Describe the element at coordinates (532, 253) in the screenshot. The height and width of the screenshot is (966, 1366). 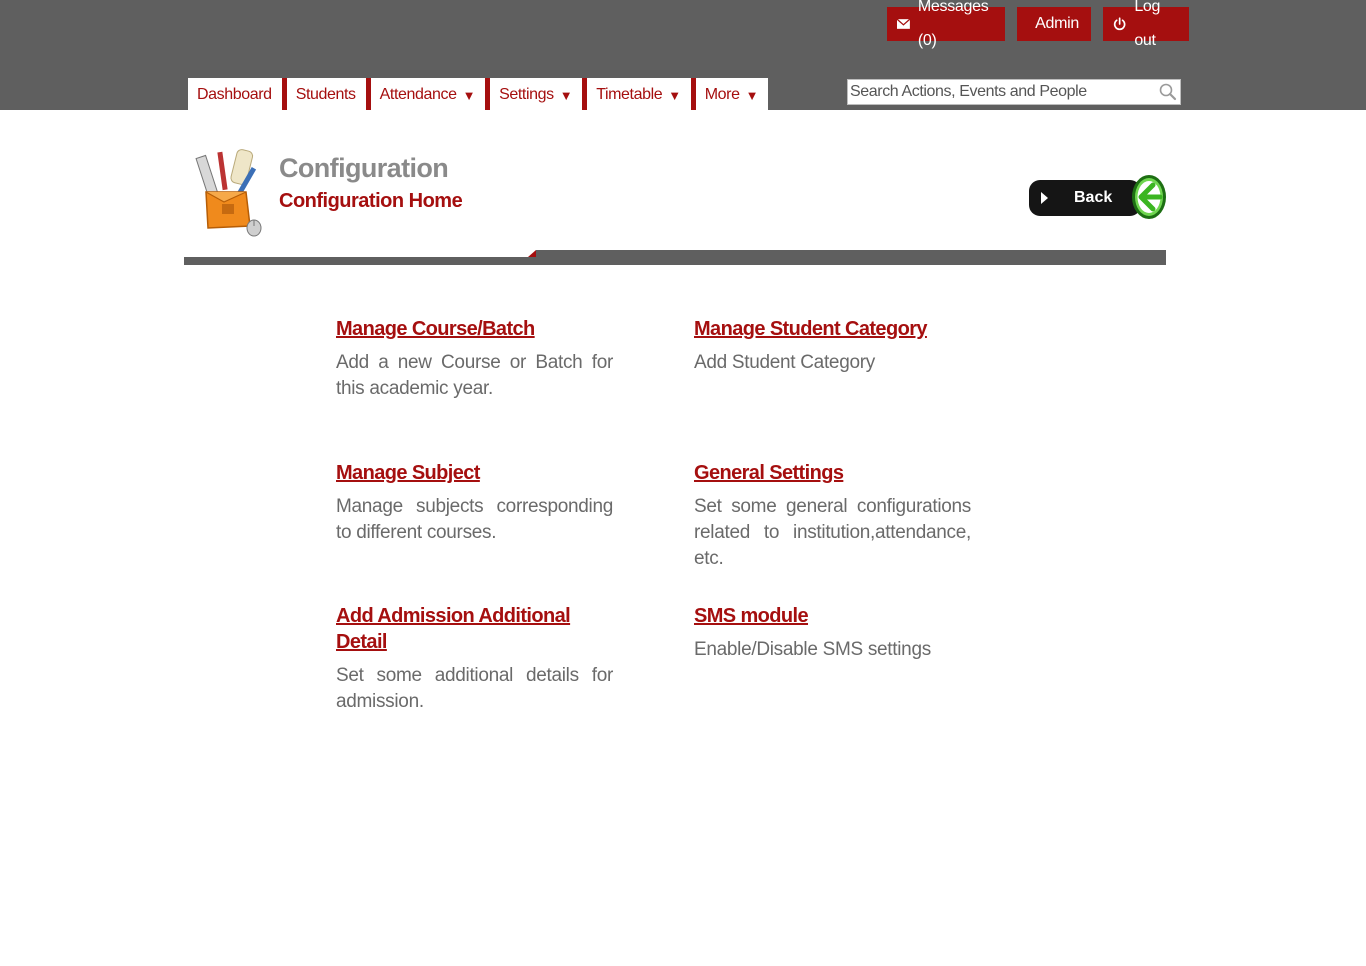
I see `divider-notch` at that location.